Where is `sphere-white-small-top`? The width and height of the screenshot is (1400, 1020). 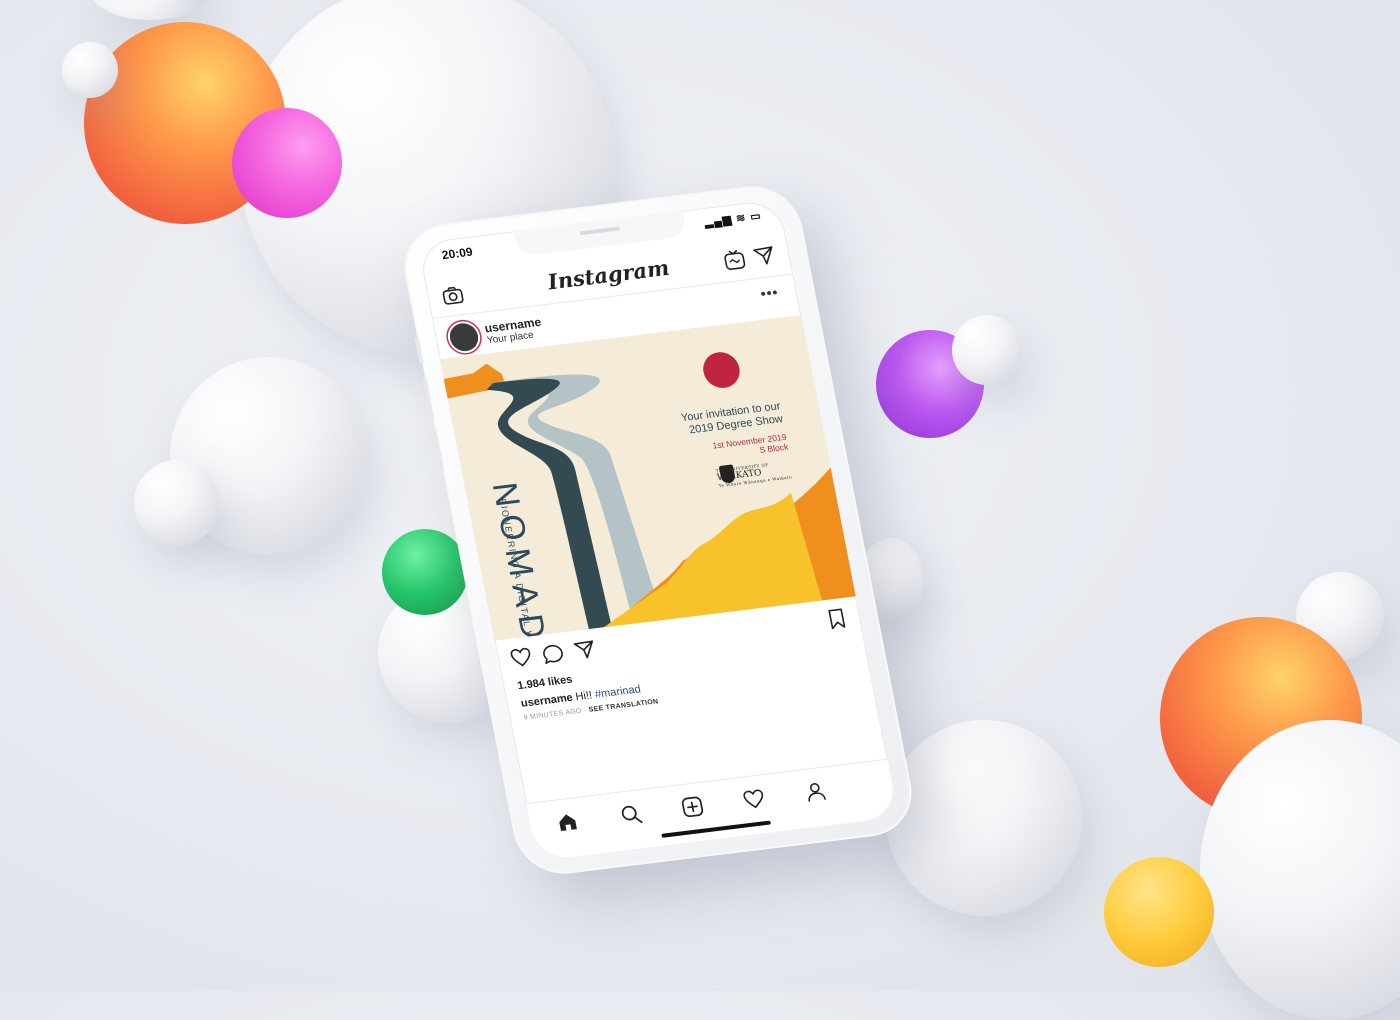
sphere-white-small-top is located at coordinates (90, 70).